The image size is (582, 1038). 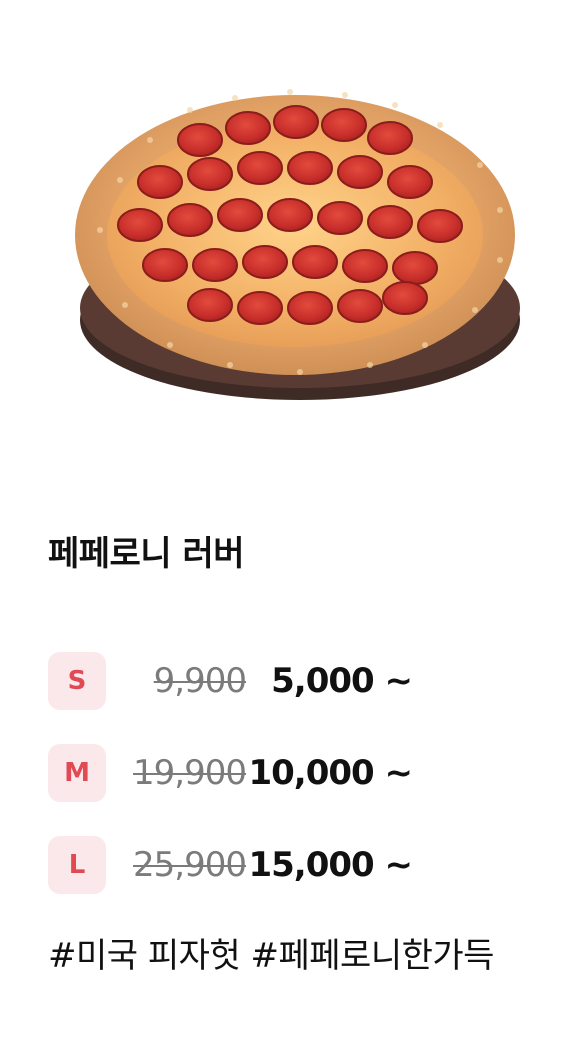 I want to click on hashtags: #미국 피자헛 #페페로니한가득, so click(x=271, y=956).